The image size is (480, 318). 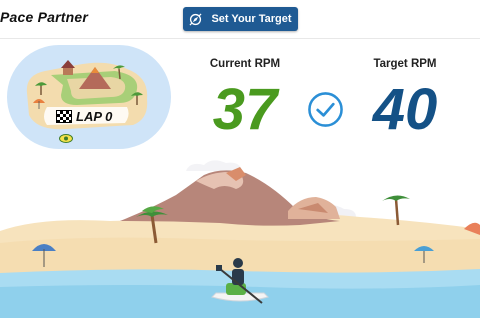 What do you see at coordinates (251, 19) in the screenshot?
I see `set-target-label: Set Your Target` at bounding box center [251, 19].